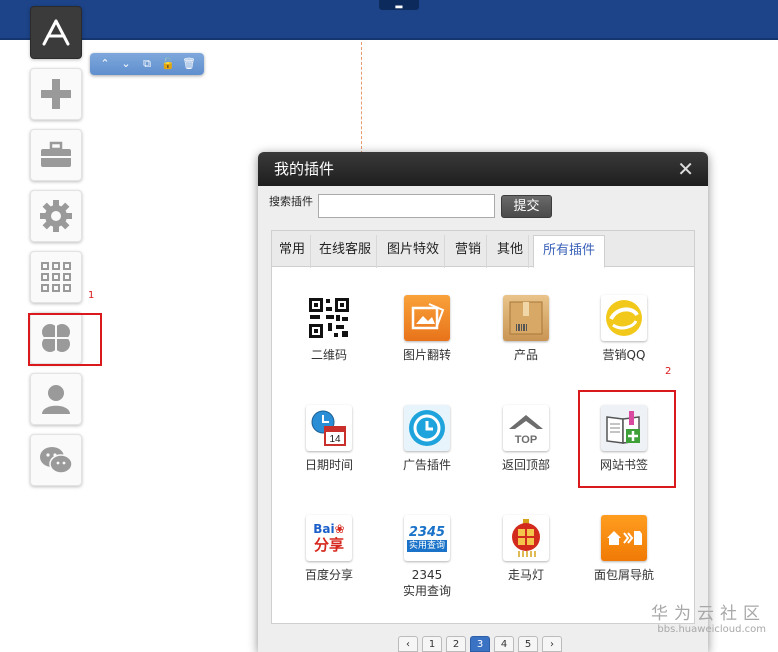 The width and height of the screenshot is (778, 652). Describe the element at coordinates (328, 575) in the screenshot. I see `plugin-label: 百度分享` at that location.